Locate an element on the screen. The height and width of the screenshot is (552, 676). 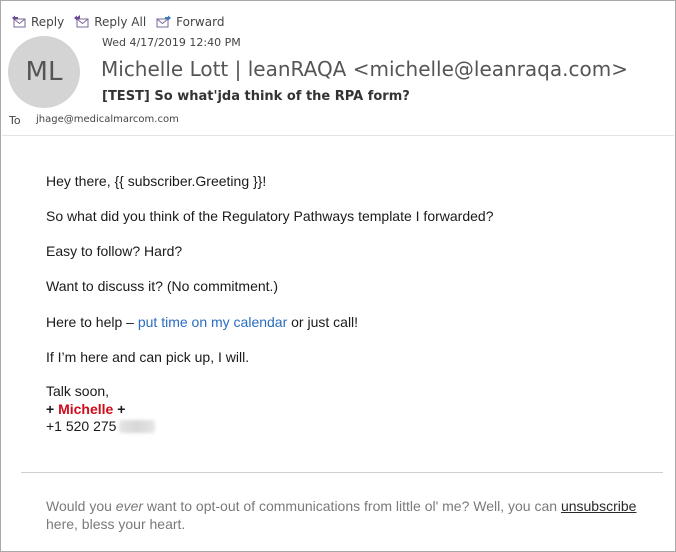
sender-avatar: ML is located at coordinates (44, 72).